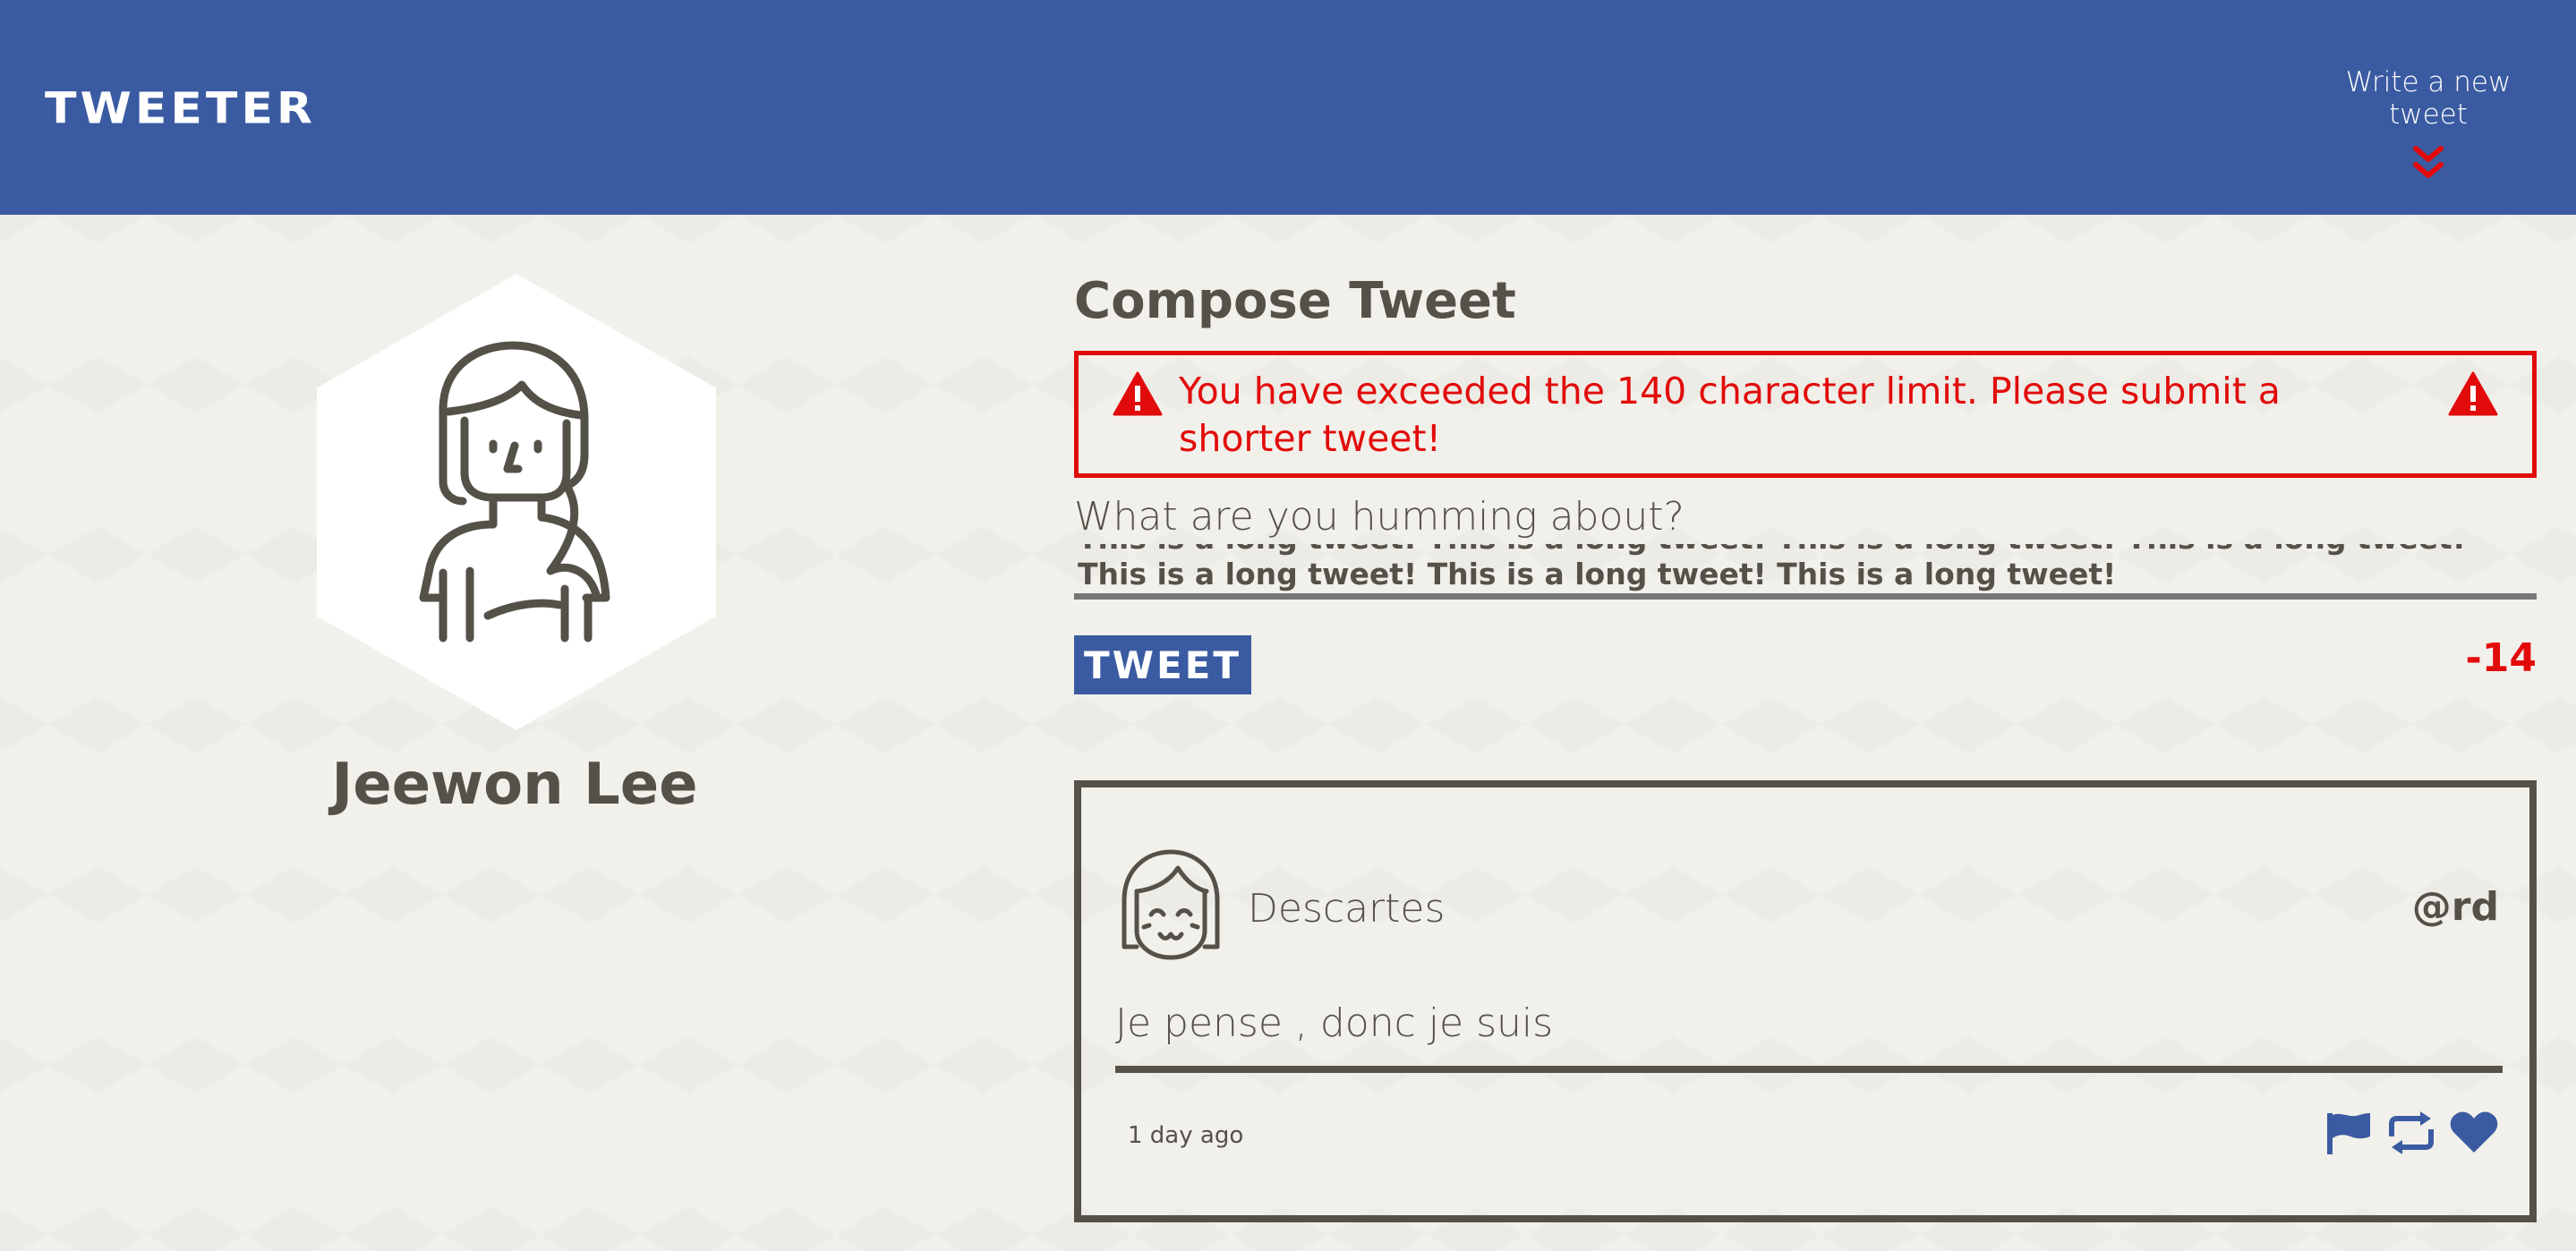 The image size is (2576, 1251). What do you see at coordinates (2428, 163) in the screenshot?
I see `double-chevron-down-icon` at bounding box center [2428, 163].